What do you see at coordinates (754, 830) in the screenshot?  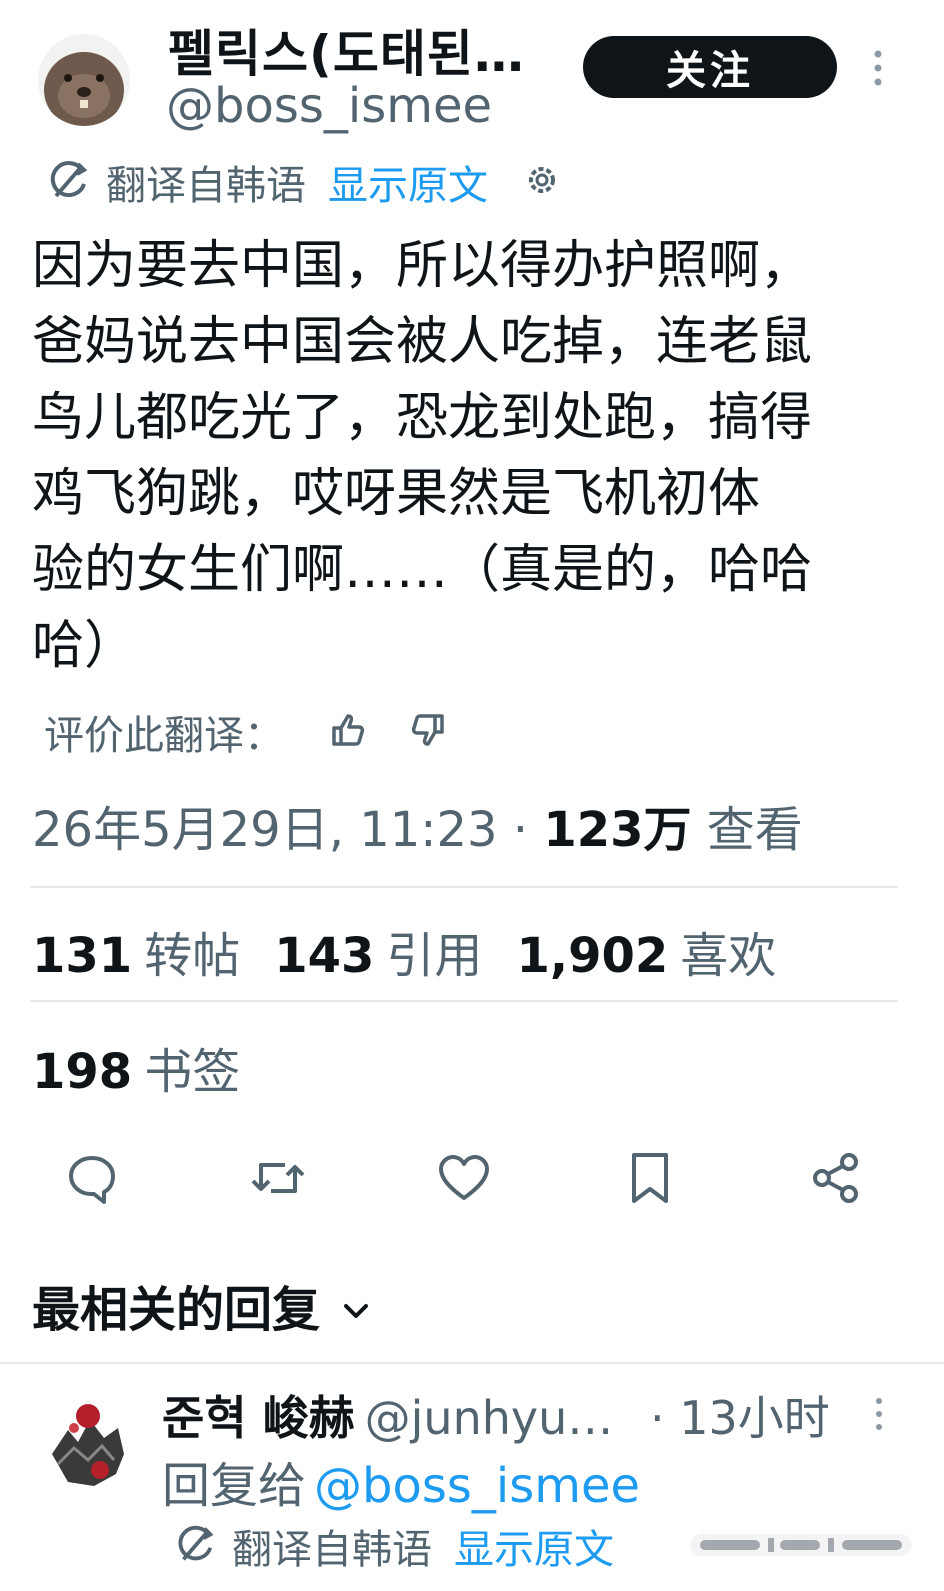 I see `views-label: 查看` at bounding box center [754, 830].